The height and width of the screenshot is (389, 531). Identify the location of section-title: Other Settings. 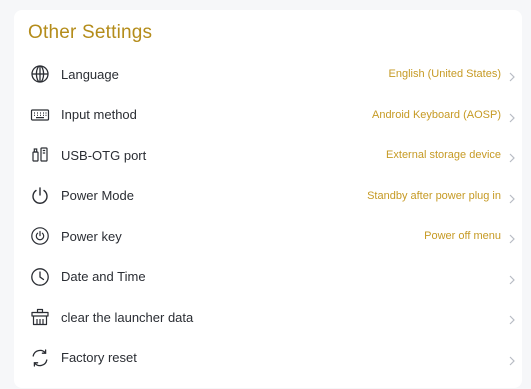
(90, 32).